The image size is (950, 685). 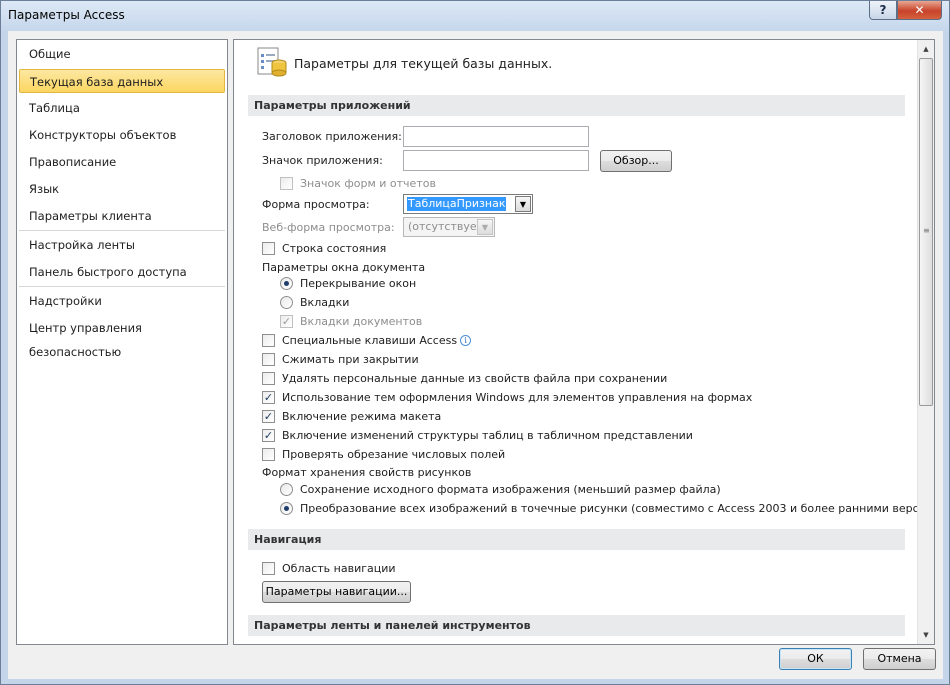 What do you see at coordinates (466, 340) in the screenshot?
I see `info-icon: i` at bounding box center [466, 340].